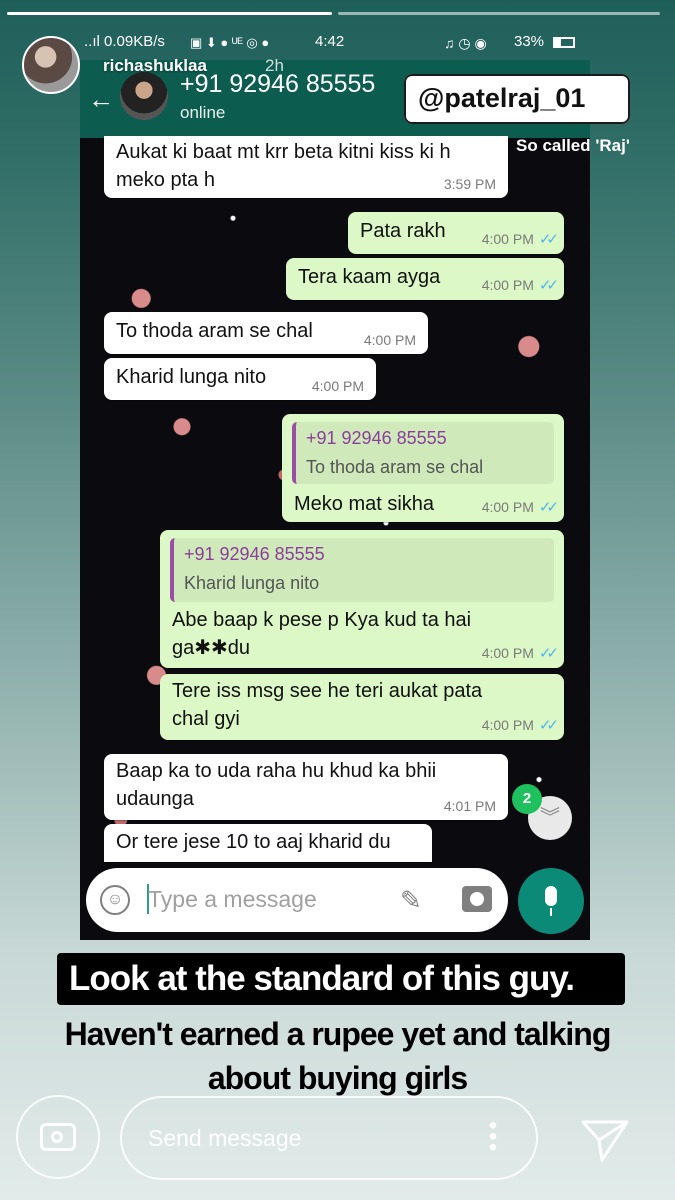 The image size is (675, 1200). Describe the element at coordinates (327, 691) in the screenshot. I see `message-text-line: Tere iss msg see he teri aukat pata` at that location.